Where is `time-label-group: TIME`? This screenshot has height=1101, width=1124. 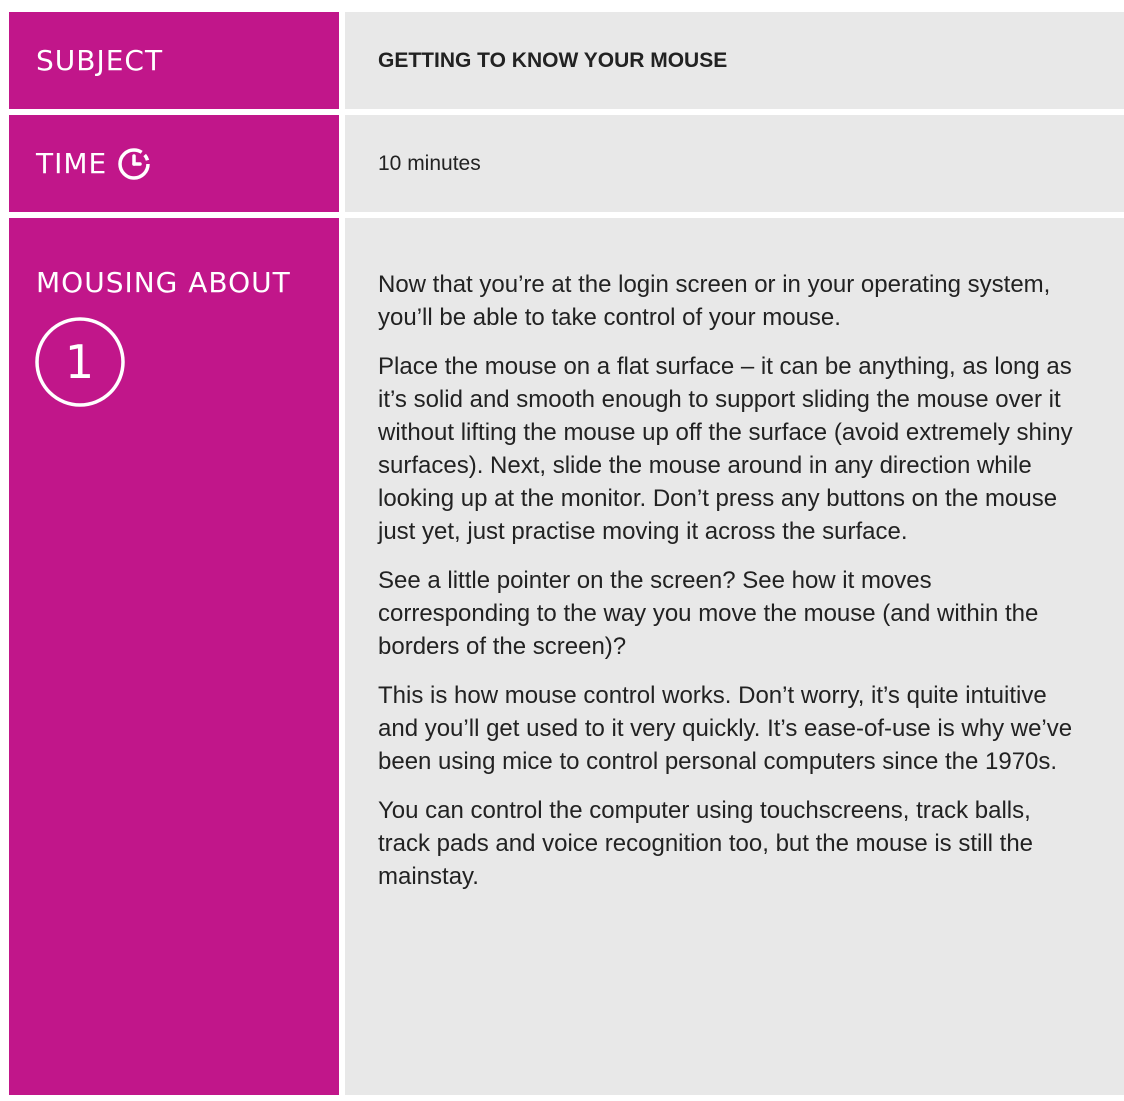
time-label-group: TIME is located at coordinates (93, 164).